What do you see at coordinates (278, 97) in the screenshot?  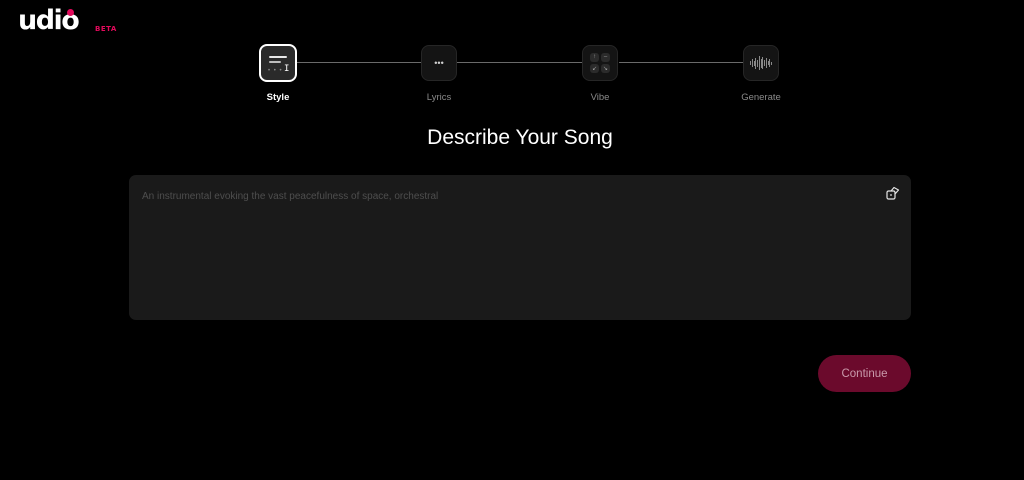 I see `step-label-style: Style` at bounding box center [278, 97].